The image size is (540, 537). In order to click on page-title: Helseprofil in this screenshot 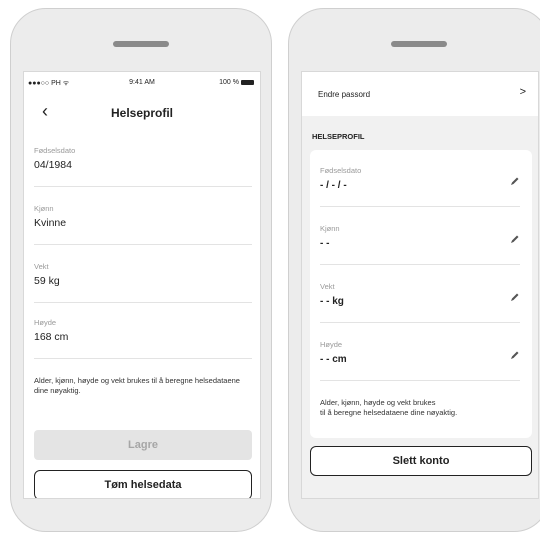, I will do `click(141, 113)`.